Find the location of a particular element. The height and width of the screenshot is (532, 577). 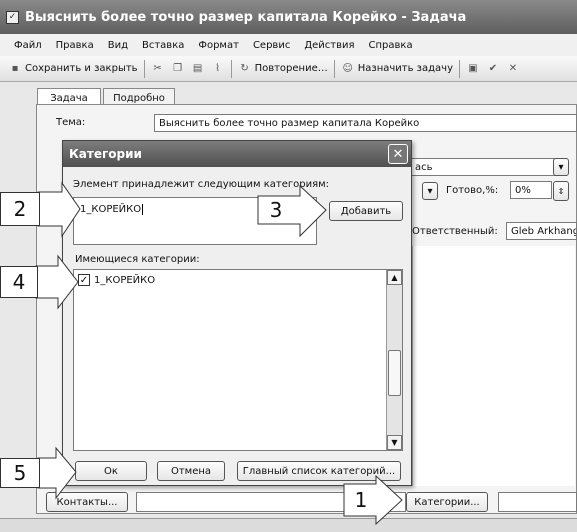

callout-3: 3 is located at coordinates (276, 210).